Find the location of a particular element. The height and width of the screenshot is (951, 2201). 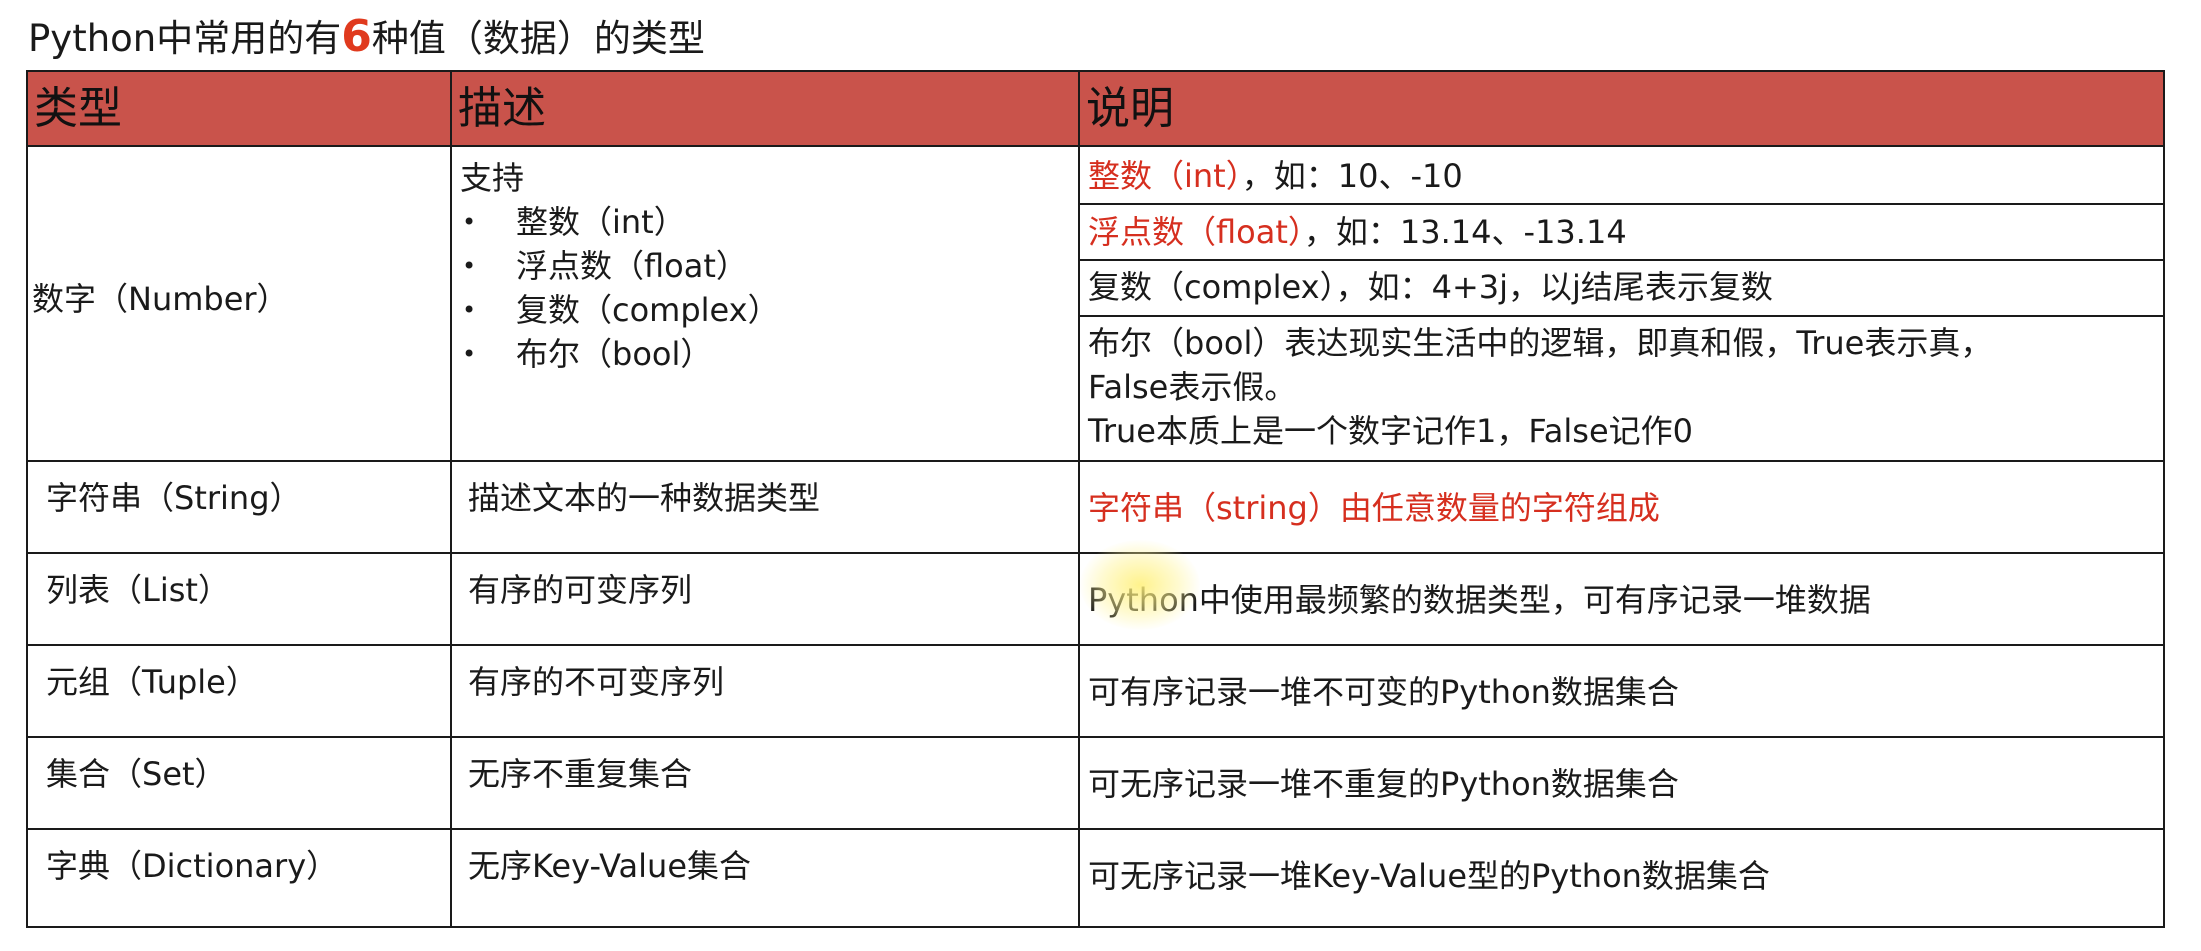

tuple-note: 可有序记录一堆不可变的Python数据集合 is located at coordinates (1383, 692).